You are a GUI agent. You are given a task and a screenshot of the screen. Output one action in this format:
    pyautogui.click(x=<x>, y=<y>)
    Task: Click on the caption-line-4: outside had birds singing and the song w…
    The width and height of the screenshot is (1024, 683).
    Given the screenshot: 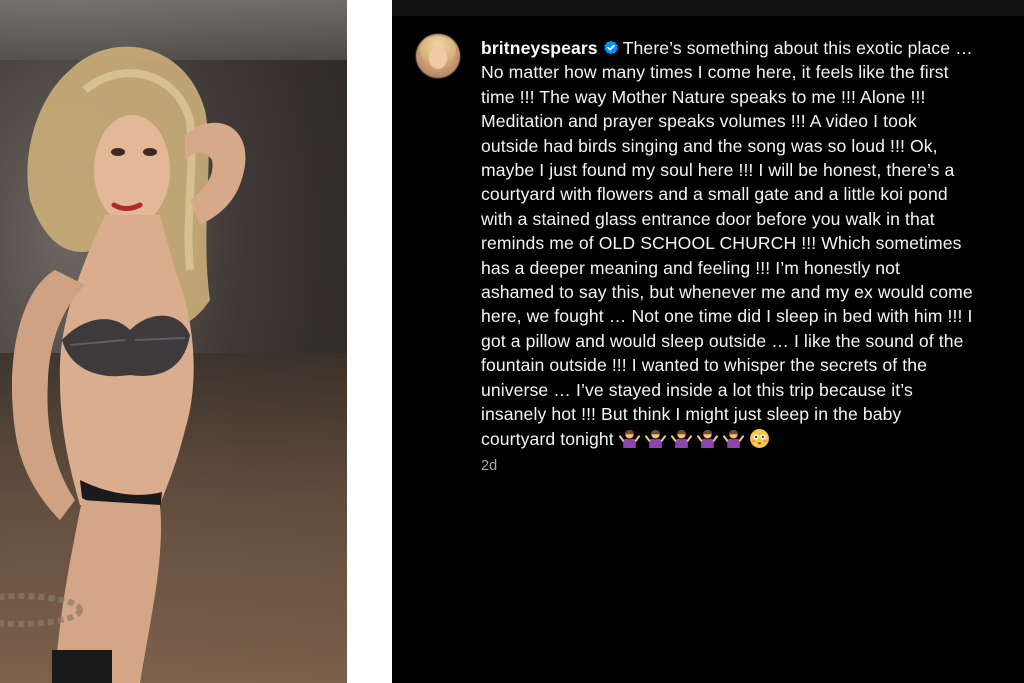 What is the action you would take?
    pyautogui.click(x=709, y=145)
    